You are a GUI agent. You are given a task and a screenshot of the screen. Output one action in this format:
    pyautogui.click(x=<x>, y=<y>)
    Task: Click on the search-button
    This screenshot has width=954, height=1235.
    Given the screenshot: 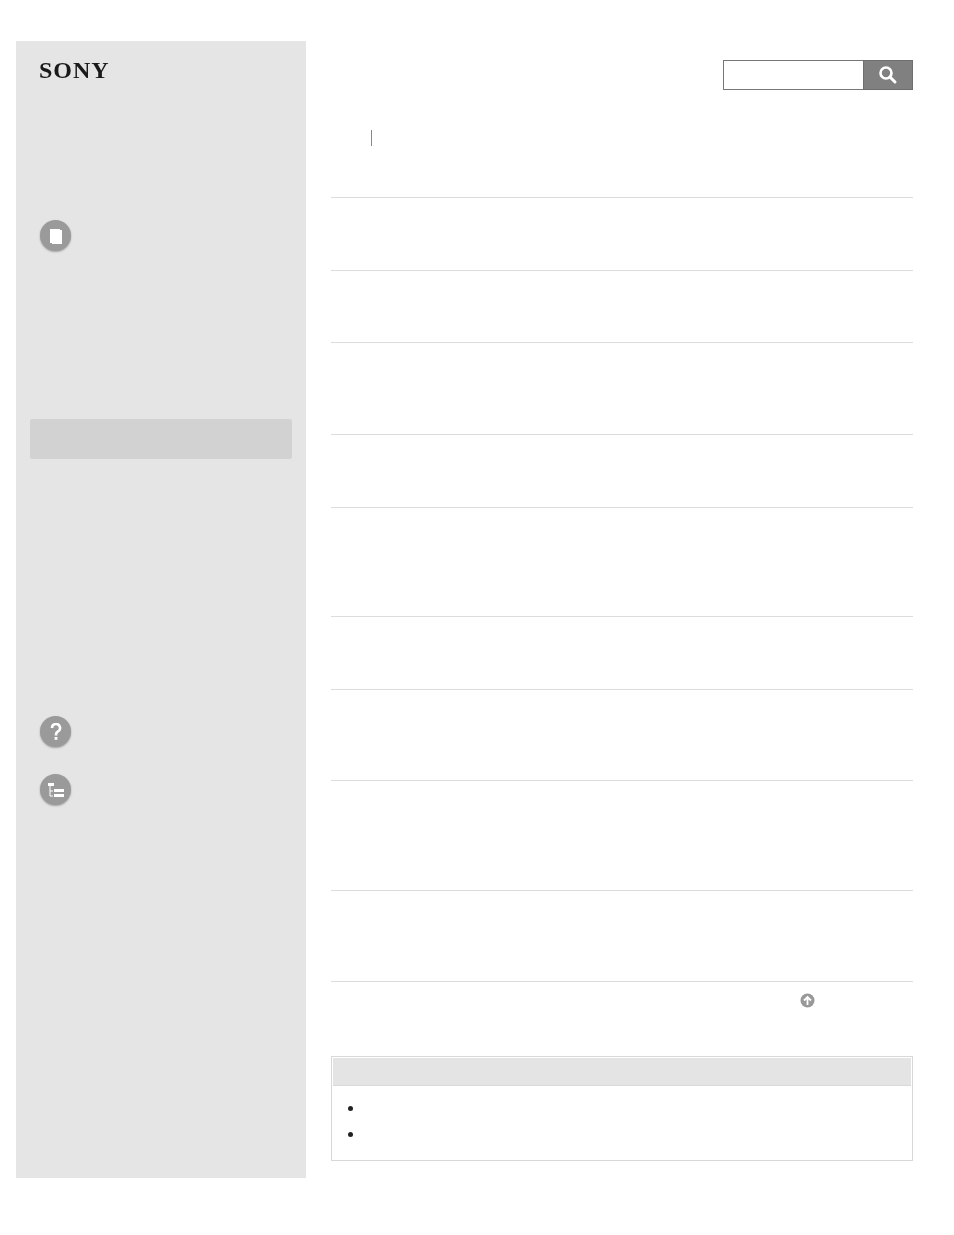 What is the action you would take?
    pyautogui.click(x=888, y=75)
    